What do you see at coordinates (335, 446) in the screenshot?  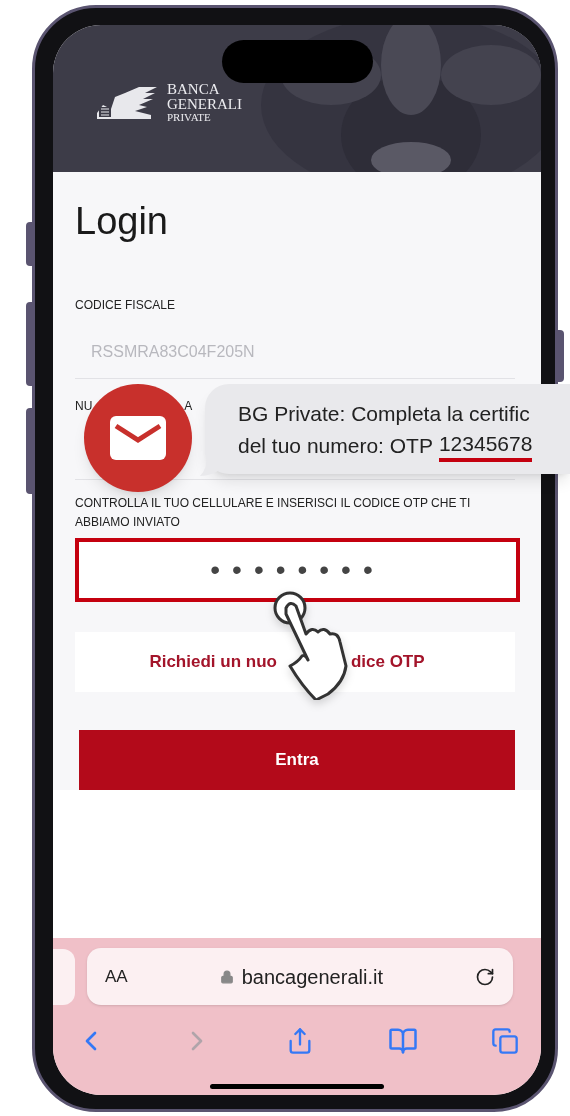 I see `sms-text: del tuo numero: OTP` at bounding box center [335, 446].